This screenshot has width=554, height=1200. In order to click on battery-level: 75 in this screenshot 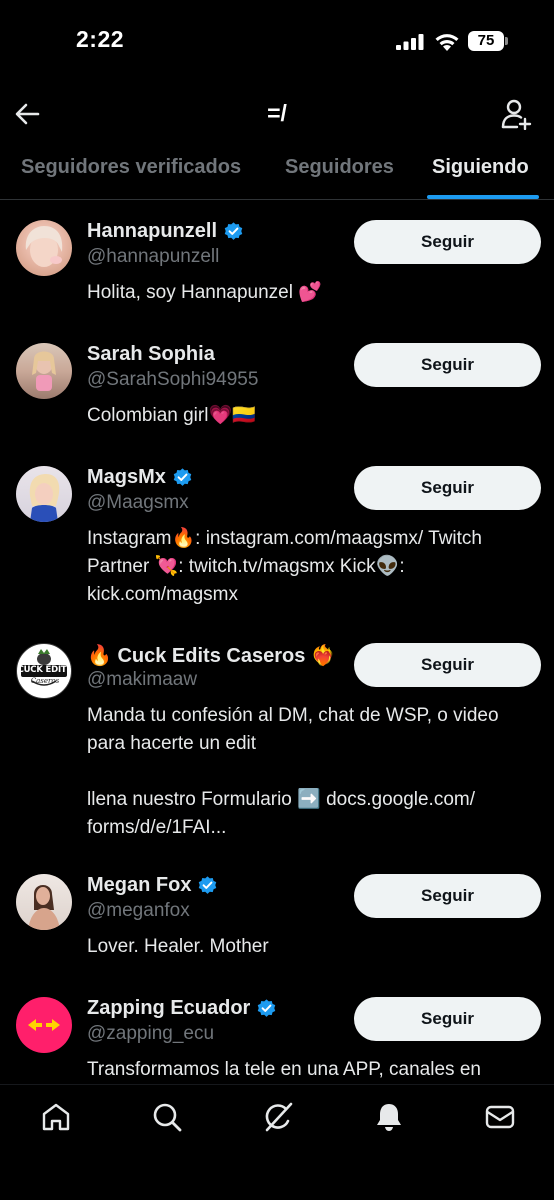, I will do `click(486, 41)`.